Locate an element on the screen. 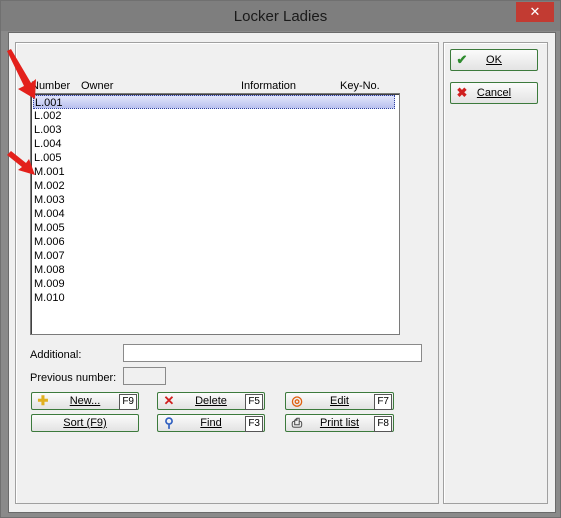 The height and width of the screenshot is (518, 561). delete-shortcut-key: F5 is located at coordinates (254, 402).